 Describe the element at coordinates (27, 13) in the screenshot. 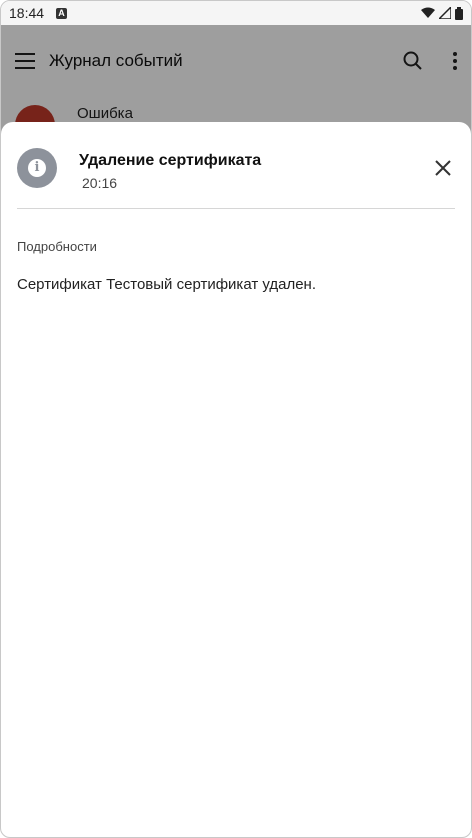

I see `status-time: 18:44` at that location.